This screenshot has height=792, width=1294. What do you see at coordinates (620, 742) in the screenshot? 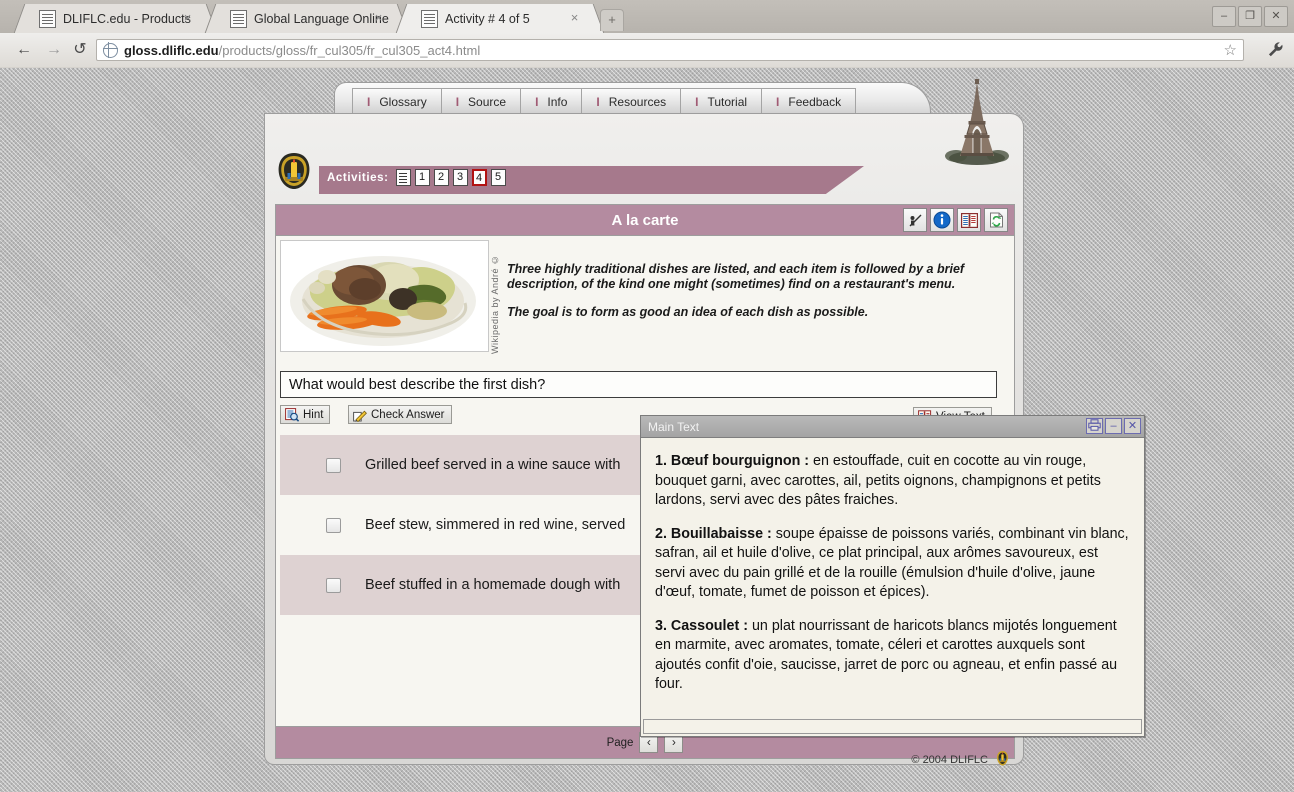
I see `page-label: Page` at bounding box center [620, 742].